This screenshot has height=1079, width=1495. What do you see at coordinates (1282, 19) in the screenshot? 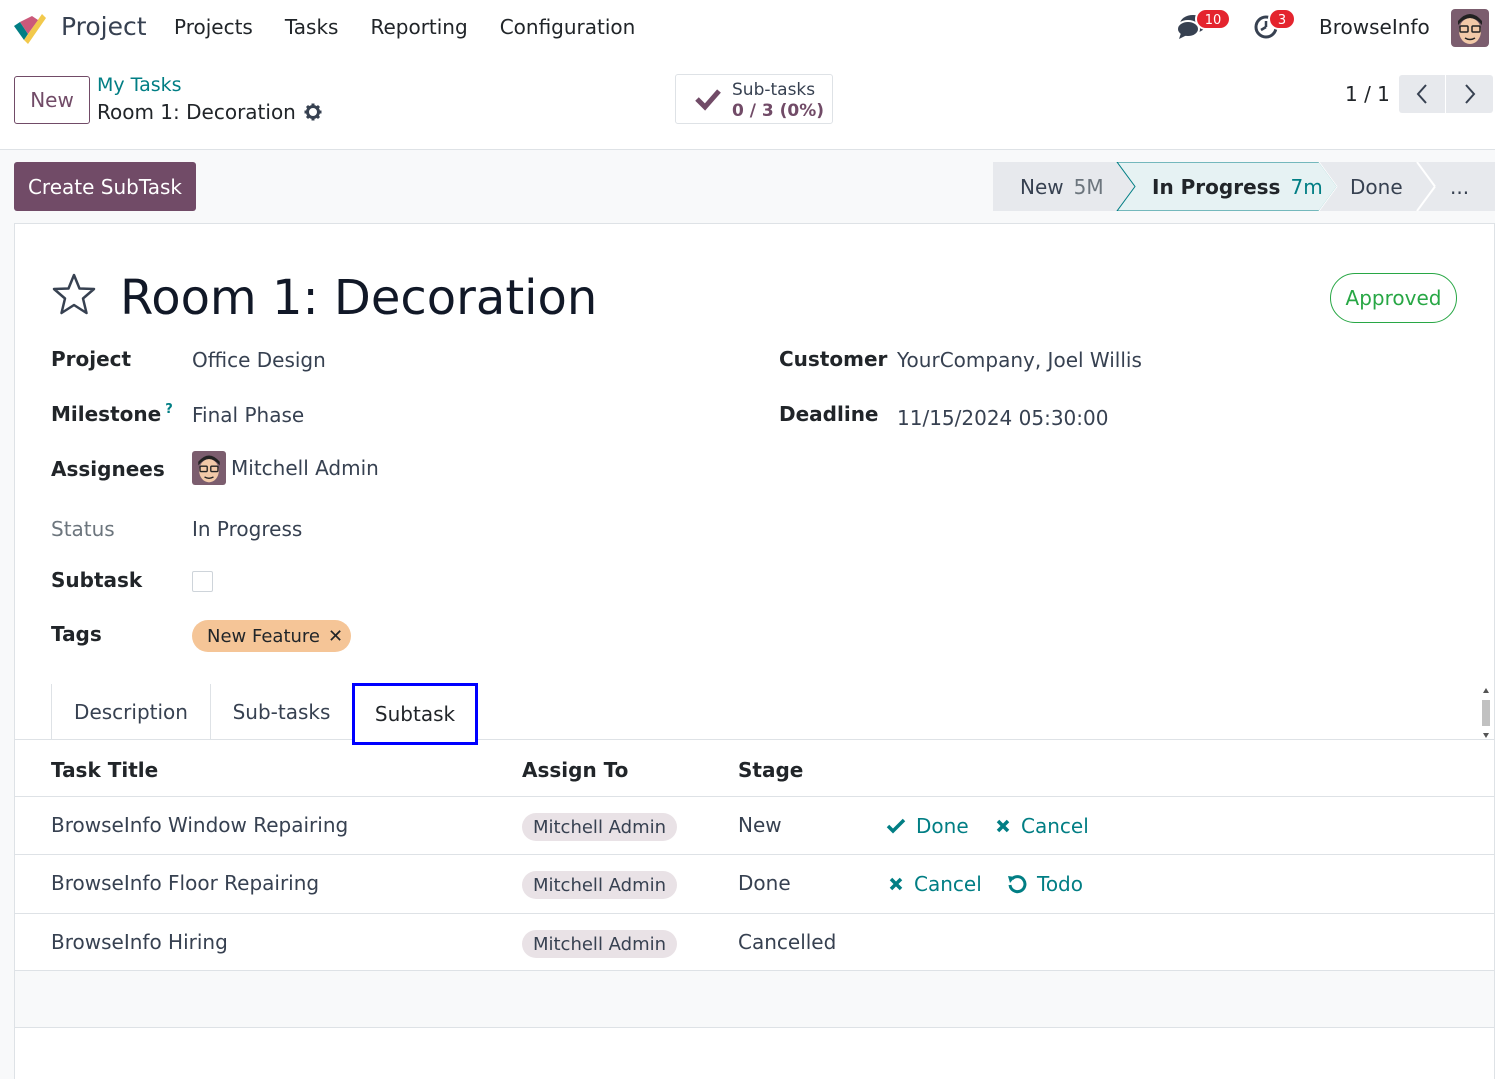
I see `activity-badge: 3` at bounding box center [1282, 19].